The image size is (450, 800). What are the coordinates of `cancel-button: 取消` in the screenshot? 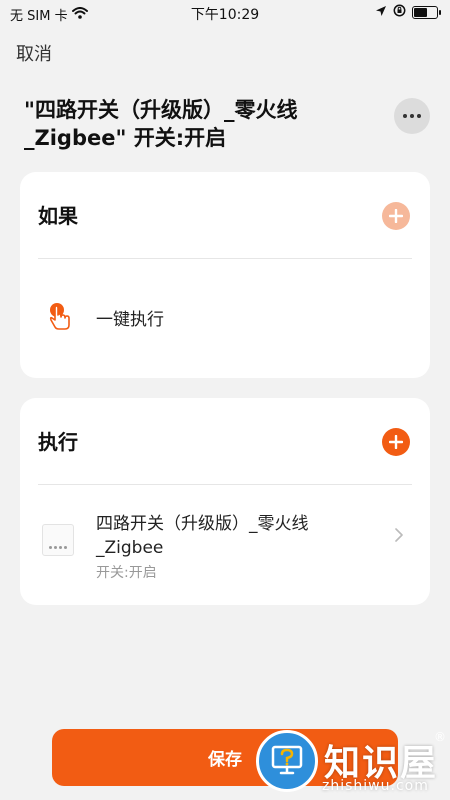 It's located at (34, 53).